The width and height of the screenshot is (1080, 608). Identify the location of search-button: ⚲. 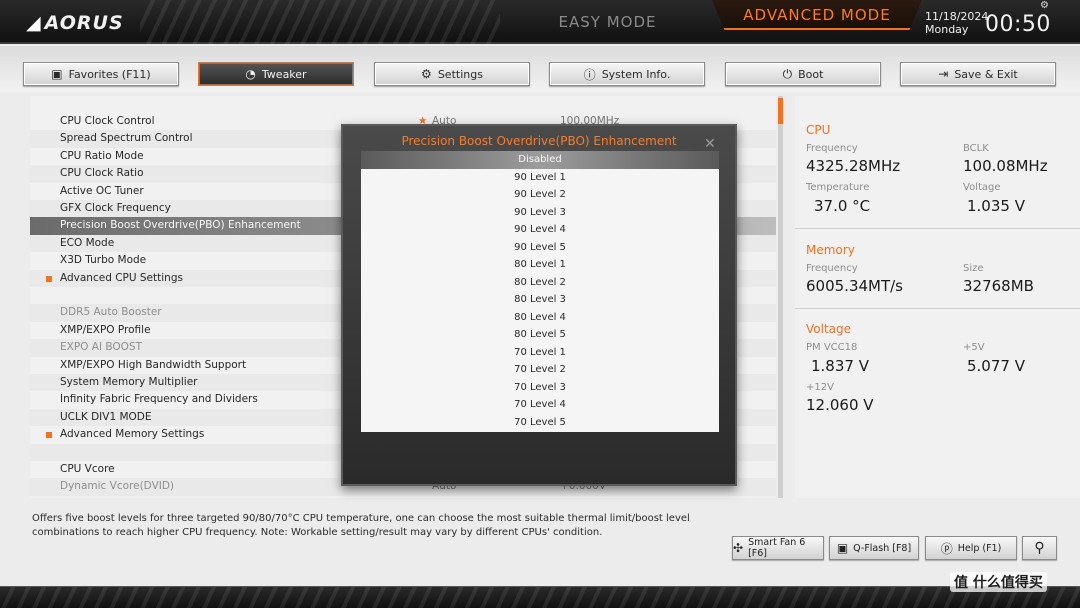
(1039, 548).